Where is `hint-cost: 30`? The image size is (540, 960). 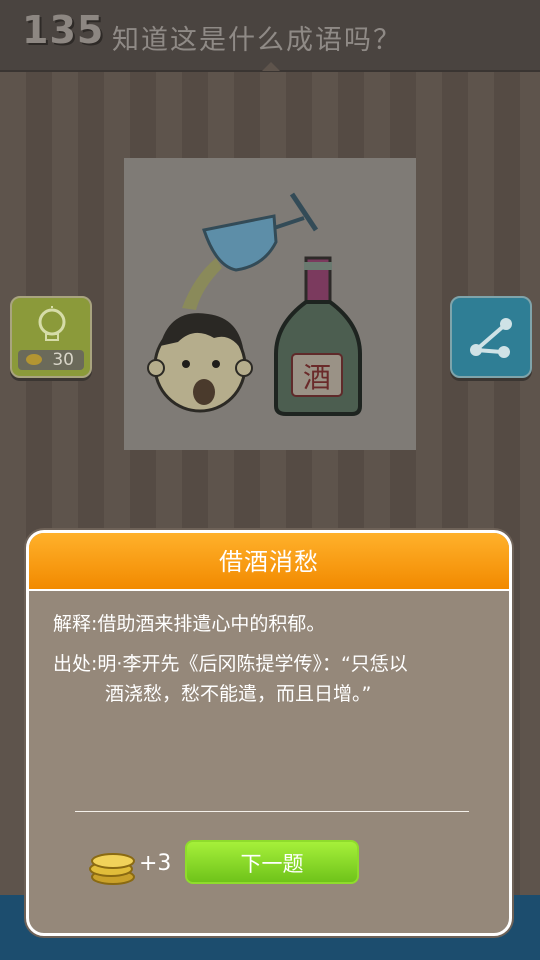 hint-cost: 30 is located at coordinates (51, 360).